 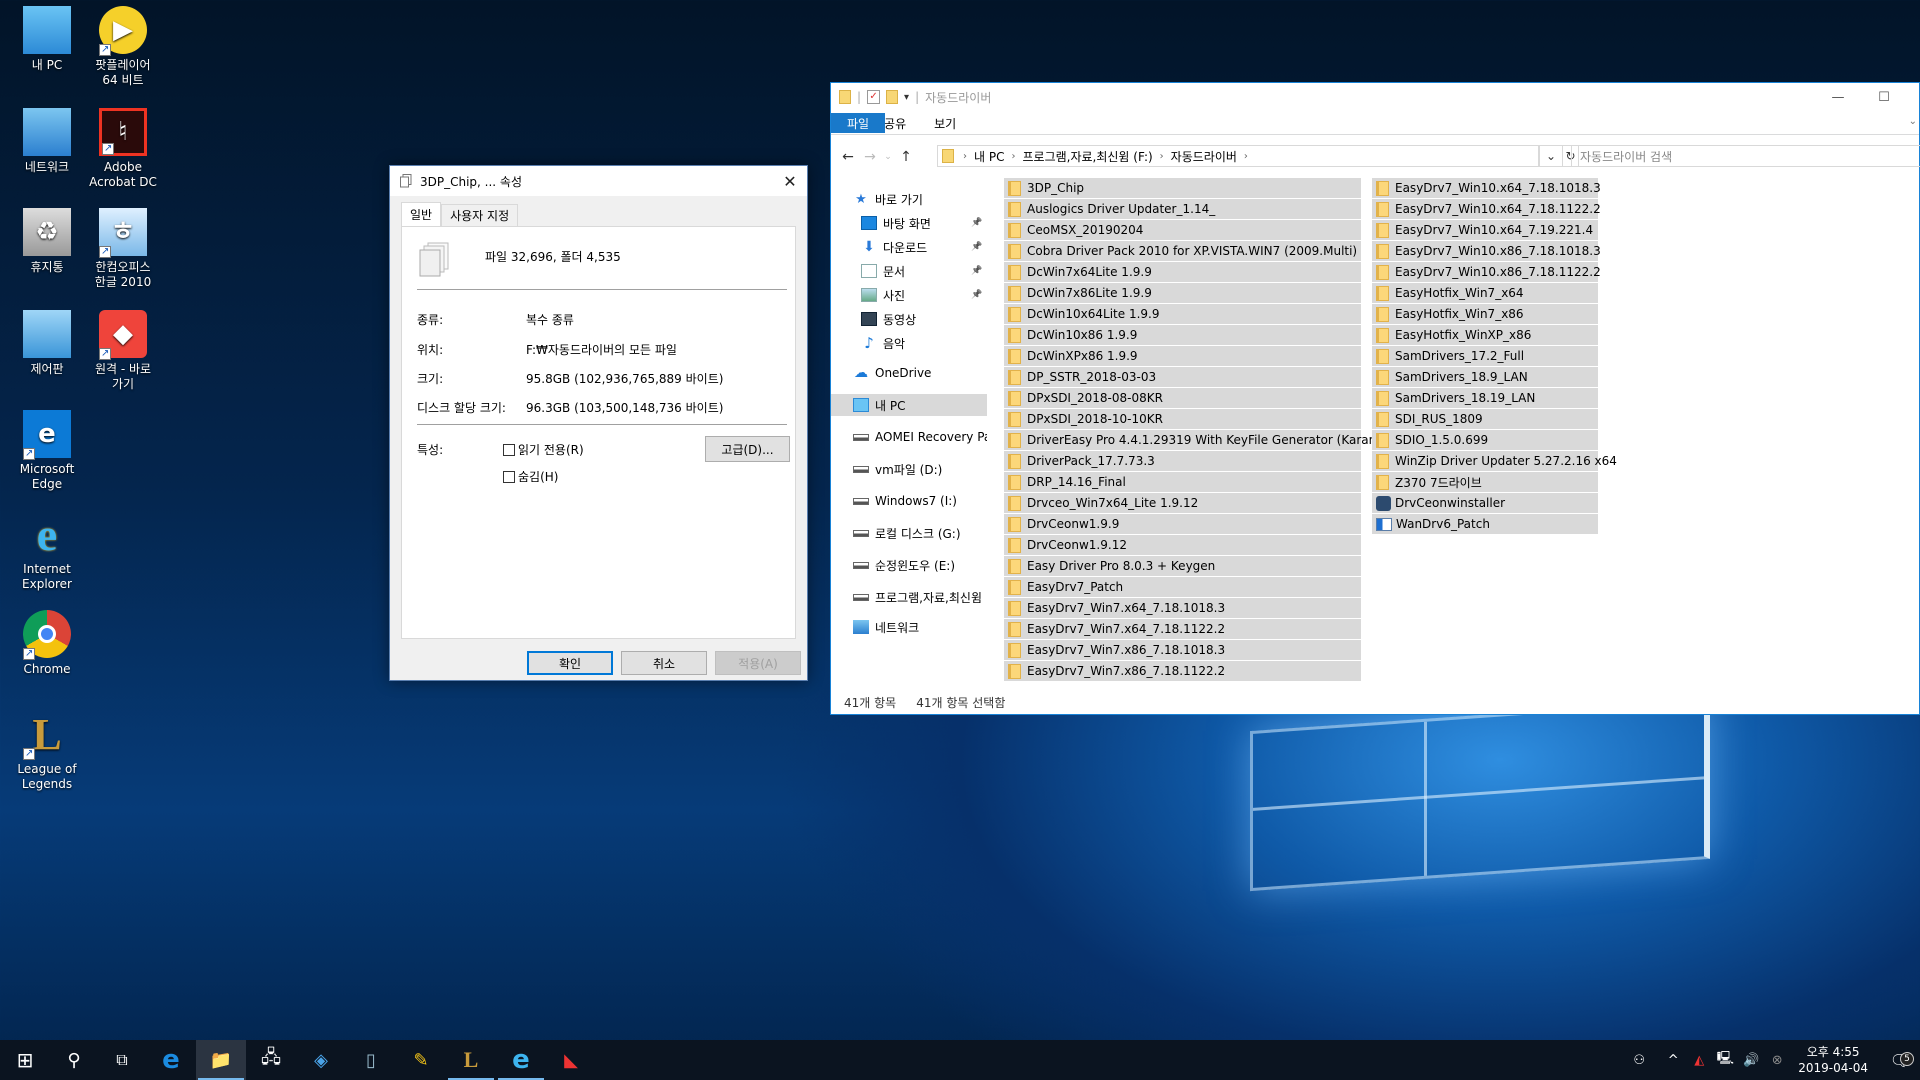 What do you see at coordinates (909, 627) in the screenshot?
I see `nav-item-15: 네트워크` at bounding box center [909, 627].